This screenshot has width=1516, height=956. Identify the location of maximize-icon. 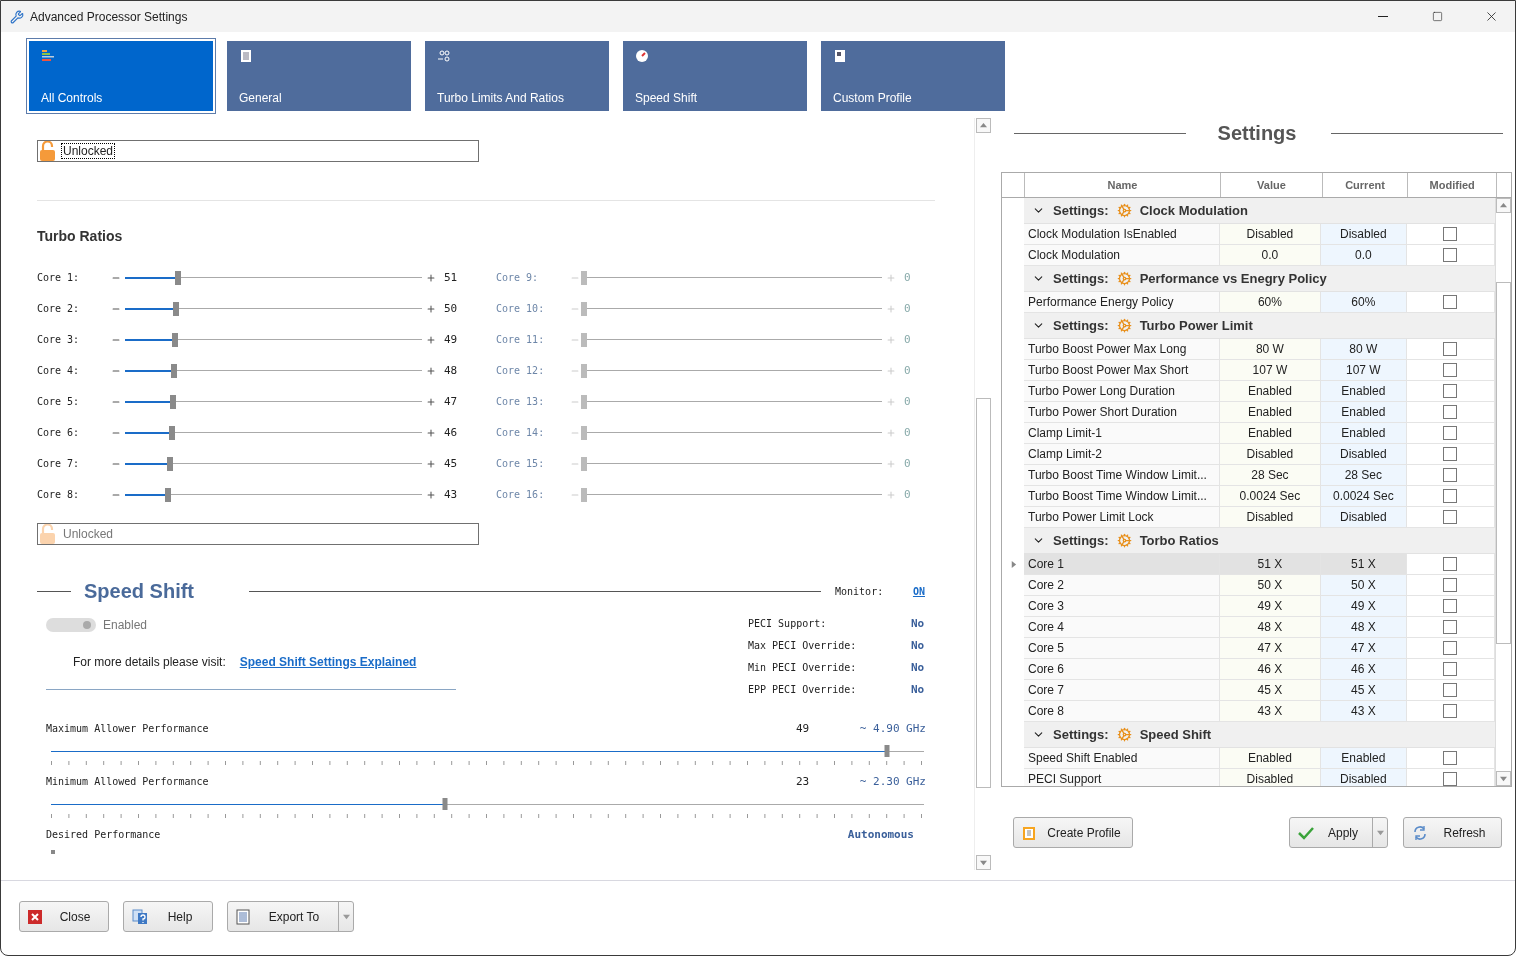
(1437, 16).